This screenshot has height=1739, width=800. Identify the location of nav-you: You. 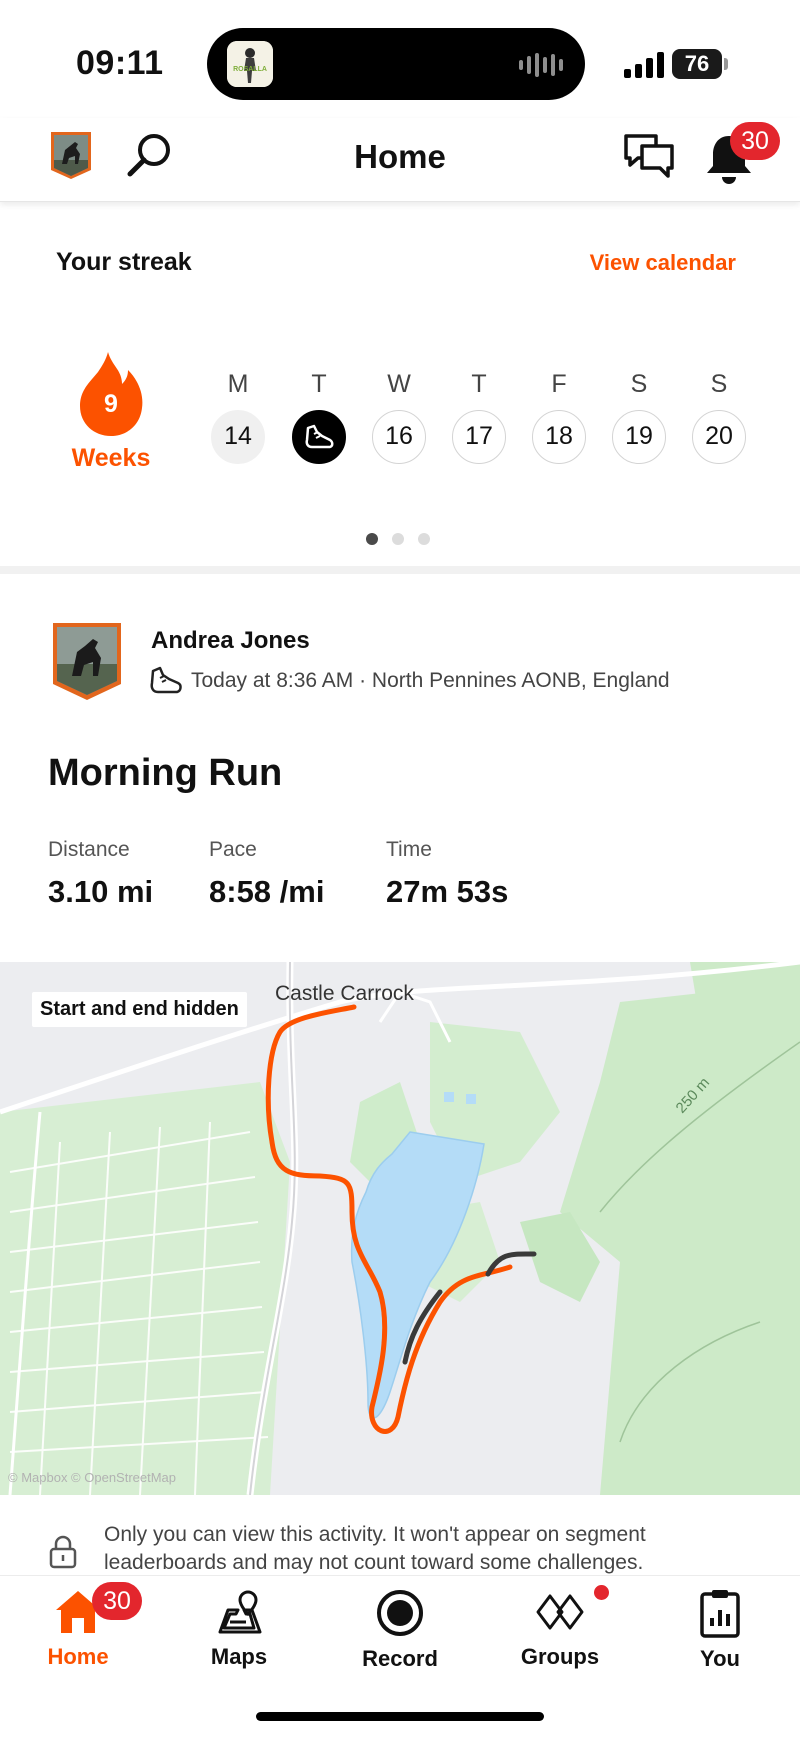
(720, 1630).